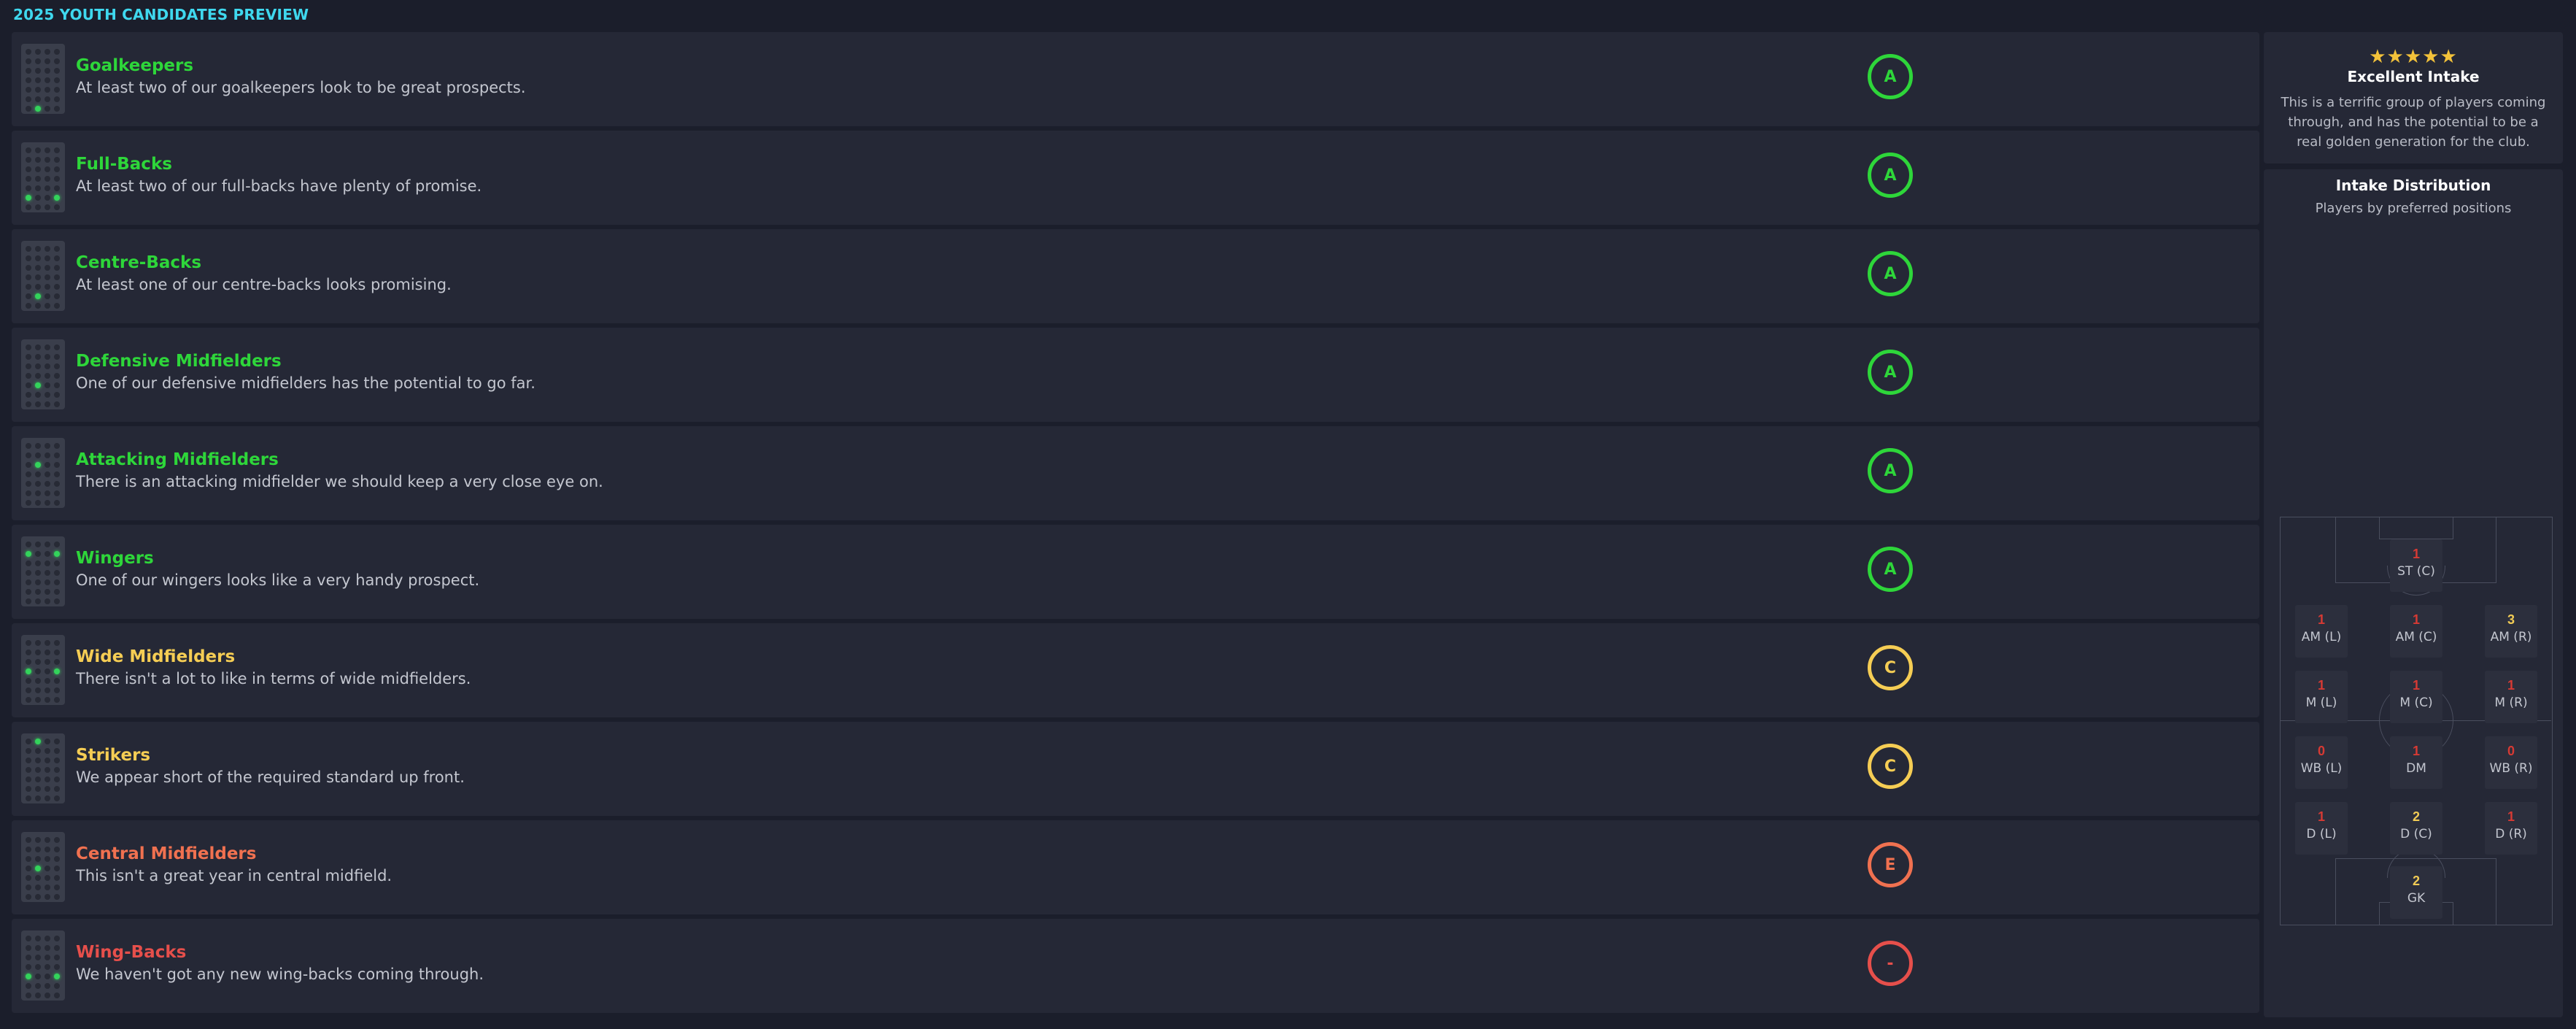 This screenshot has width=2576, height=1029. Describe the element at coordinates (2321, 697) in the screenshot. I see `position-m-l: 1 M (L)` at that location.